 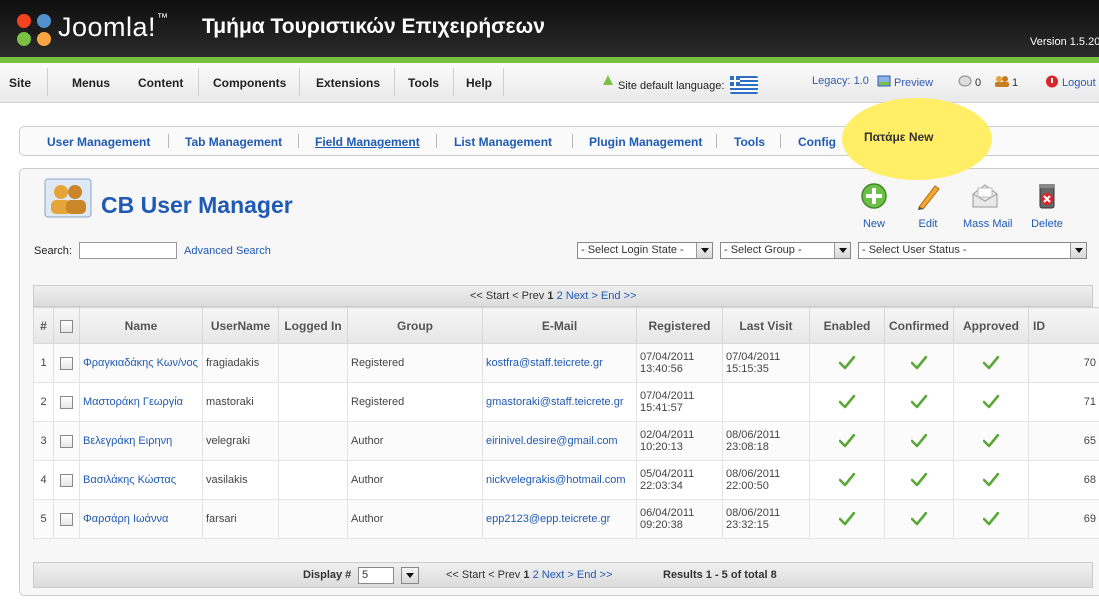 I want to click on display-count-select: 5, so click(x=376, y=575).